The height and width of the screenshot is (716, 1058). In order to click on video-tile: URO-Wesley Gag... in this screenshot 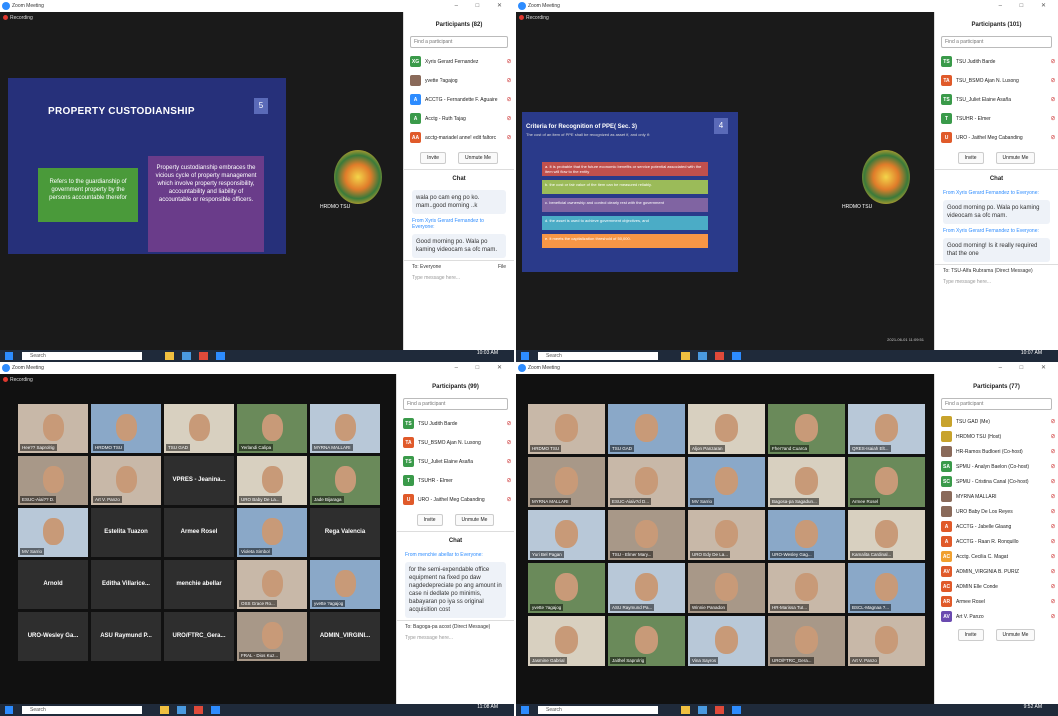, I will do `click(806, 535)`.